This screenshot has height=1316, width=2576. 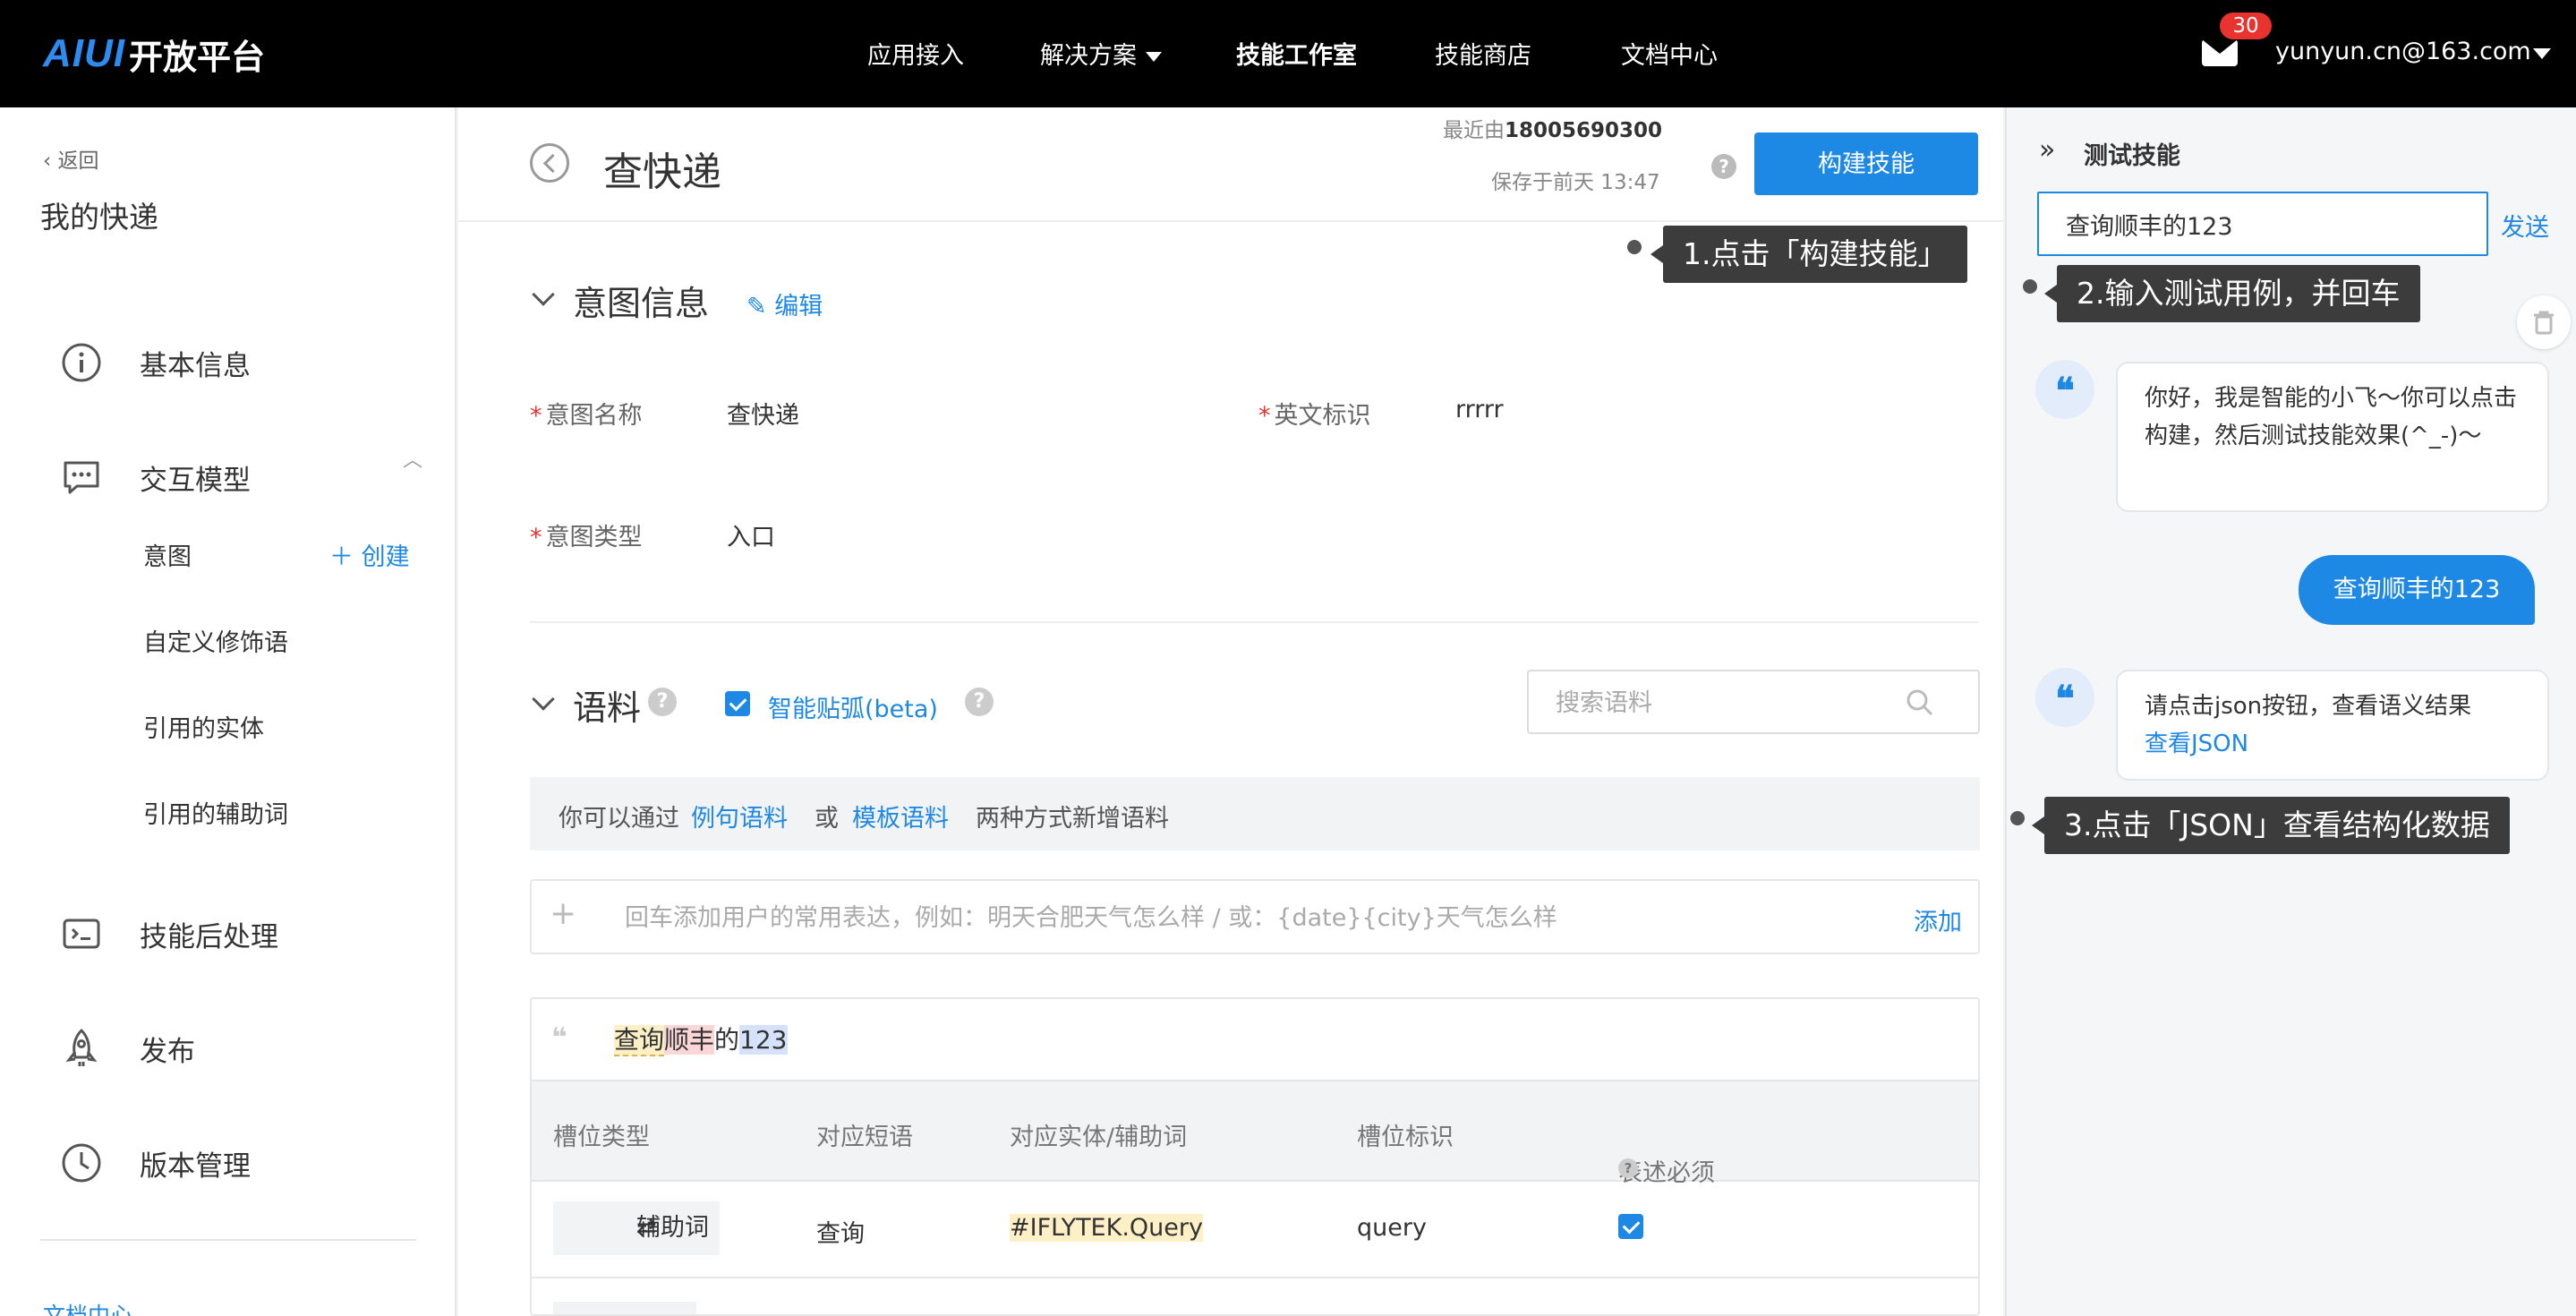 I want to click on nav-solutions: 解决方案, so click(x=1101, y=53).